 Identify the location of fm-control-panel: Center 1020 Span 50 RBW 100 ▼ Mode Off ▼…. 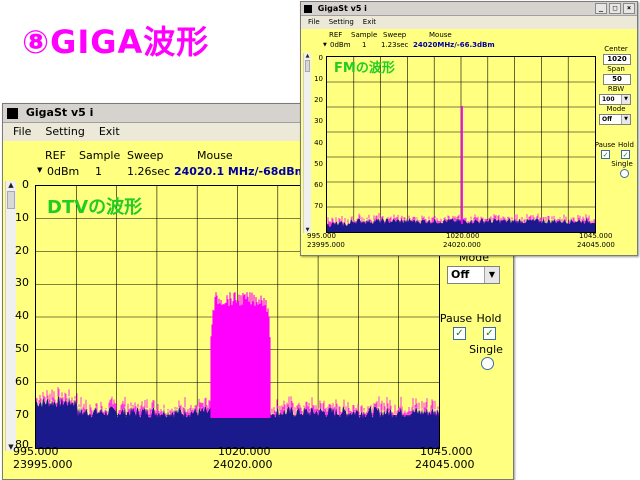
(615, 125).